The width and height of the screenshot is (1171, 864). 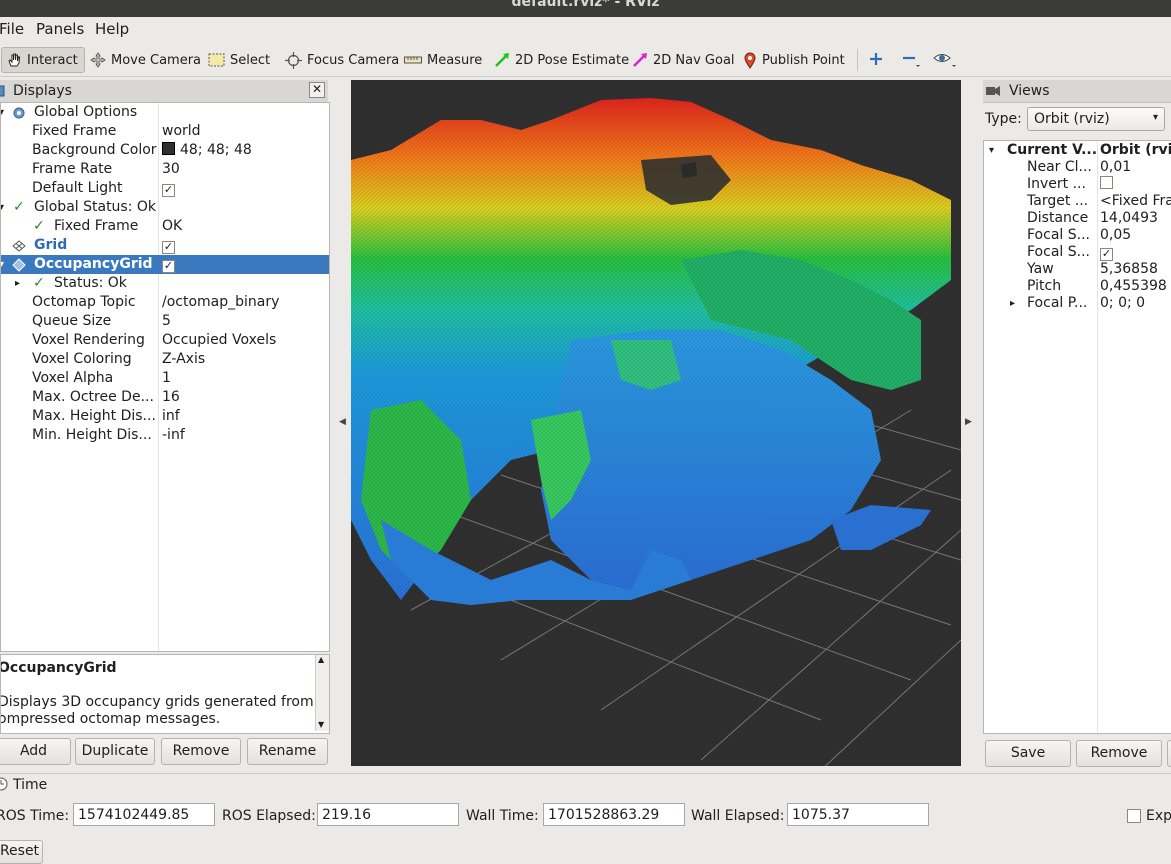 What do you see at coordinates (165, 207) in the screenshot?
I see `tree-row-global-status: ▾ ✓ Global Status: Ok` at bounding box center [165, 207].